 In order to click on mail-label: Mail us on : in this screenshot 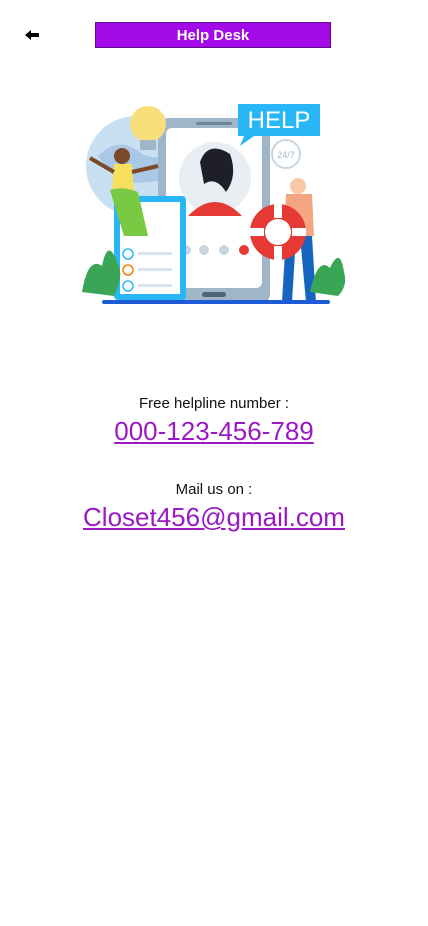, I will do `click(214, 489)`.